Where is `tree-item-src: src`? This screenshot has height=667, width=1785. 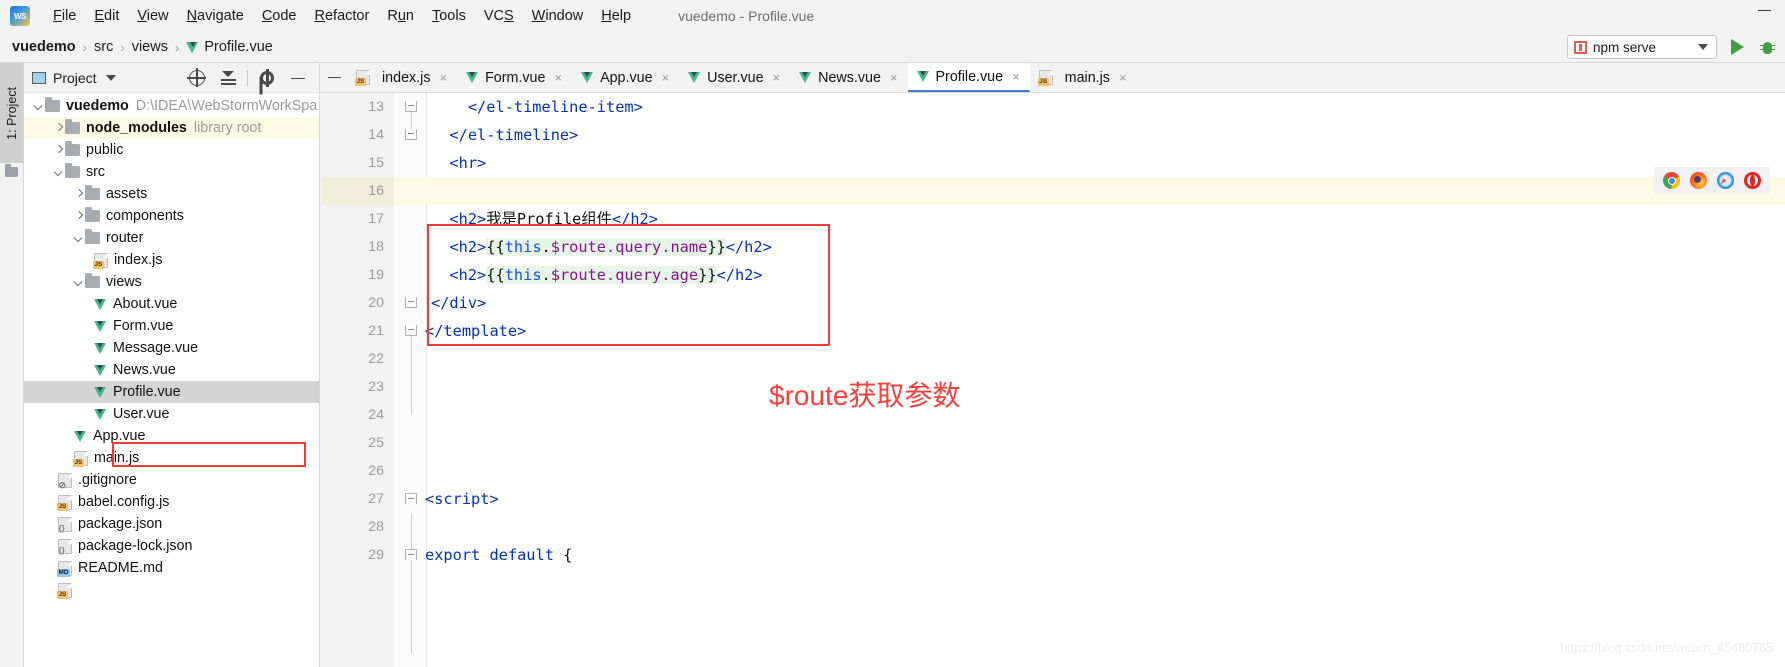 tree-item-src: src is located at coordinates (171, 172).